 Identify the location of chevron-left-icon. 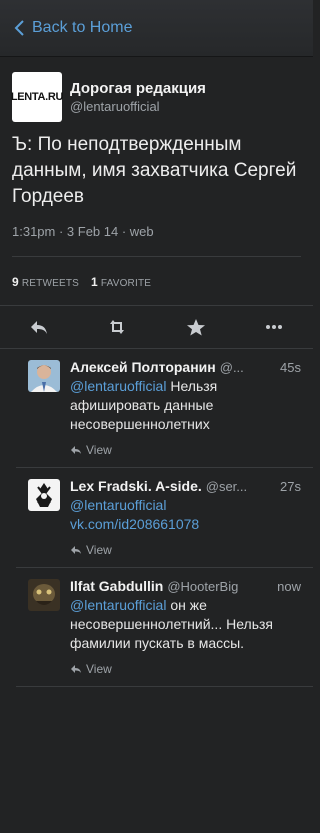
(19, 28).